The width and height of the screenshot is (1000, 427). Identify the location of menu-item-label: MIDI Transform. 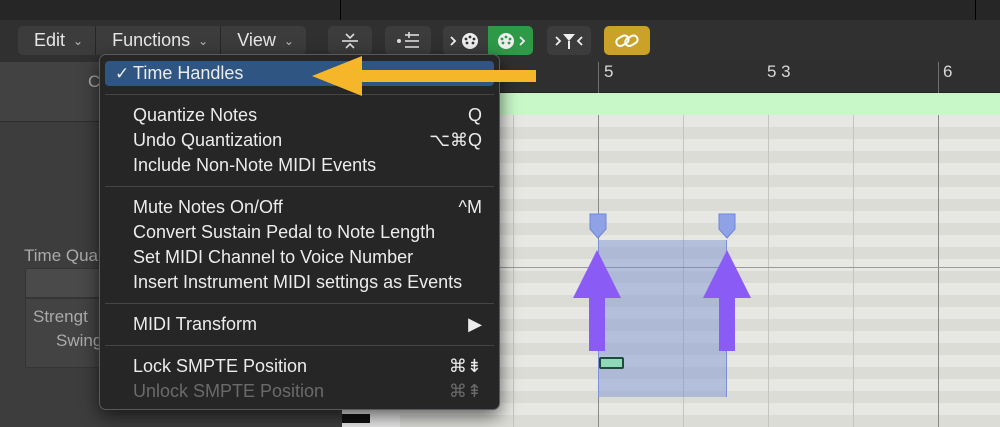
(195, 324).